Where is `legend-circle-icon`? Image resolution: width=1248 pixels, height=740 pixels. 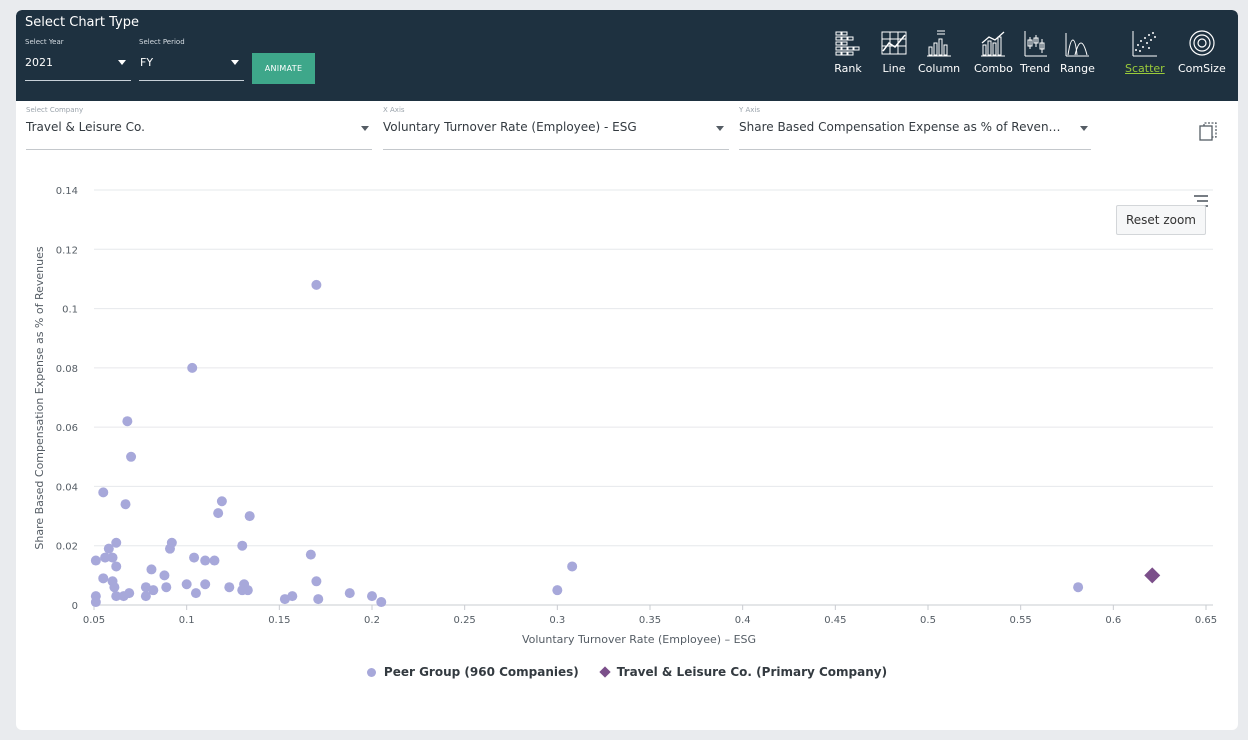
legend-circle-icon is located at coordinates (371, 672).